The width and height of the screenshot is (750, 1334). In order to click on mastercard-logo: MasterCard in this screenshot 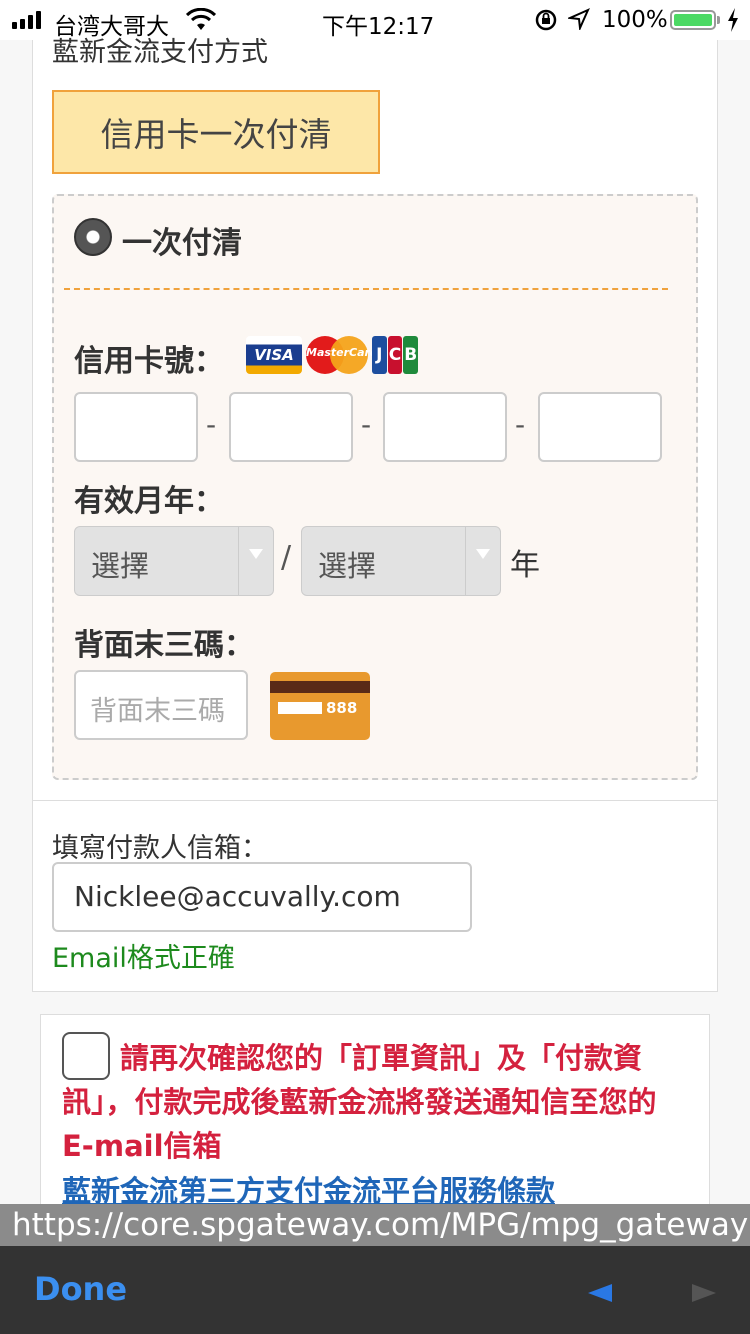, I will do `click(342, 355)`.